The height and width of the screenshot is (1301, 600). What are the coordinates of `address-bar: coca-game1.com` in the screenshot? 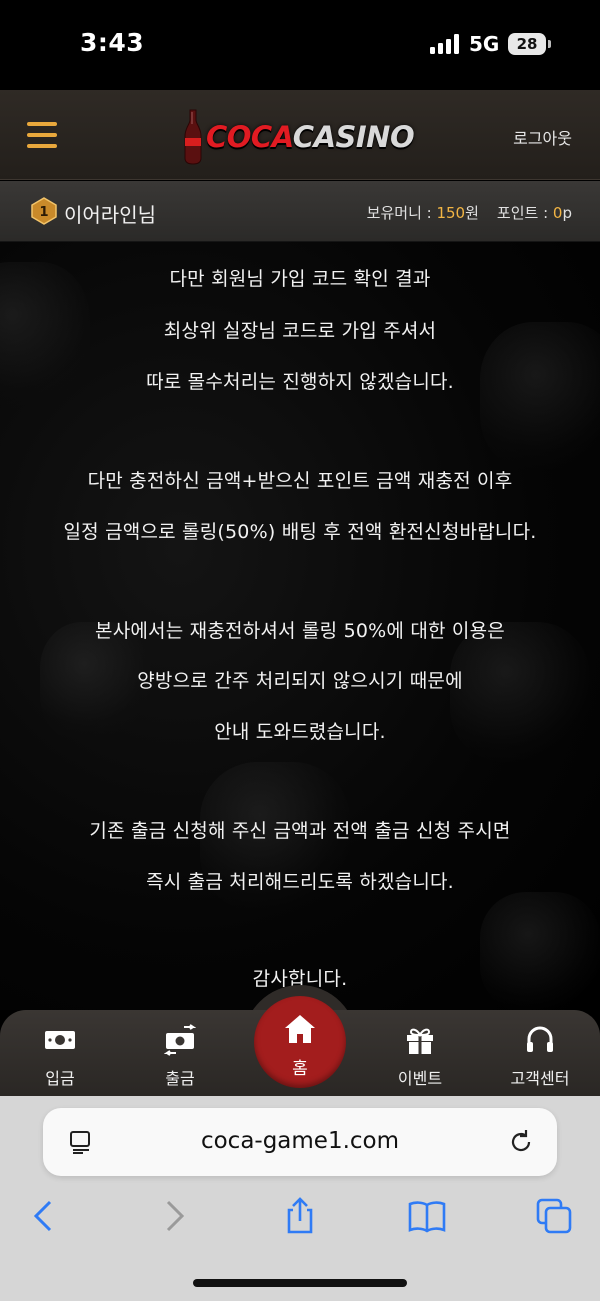 It's located at (300, 1142).